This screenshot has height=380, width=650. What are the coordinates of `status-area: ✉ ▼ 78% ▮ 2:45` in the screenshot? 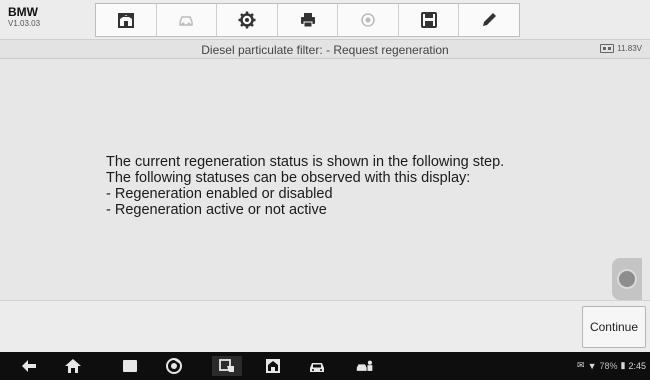 It's located at (611, 365).